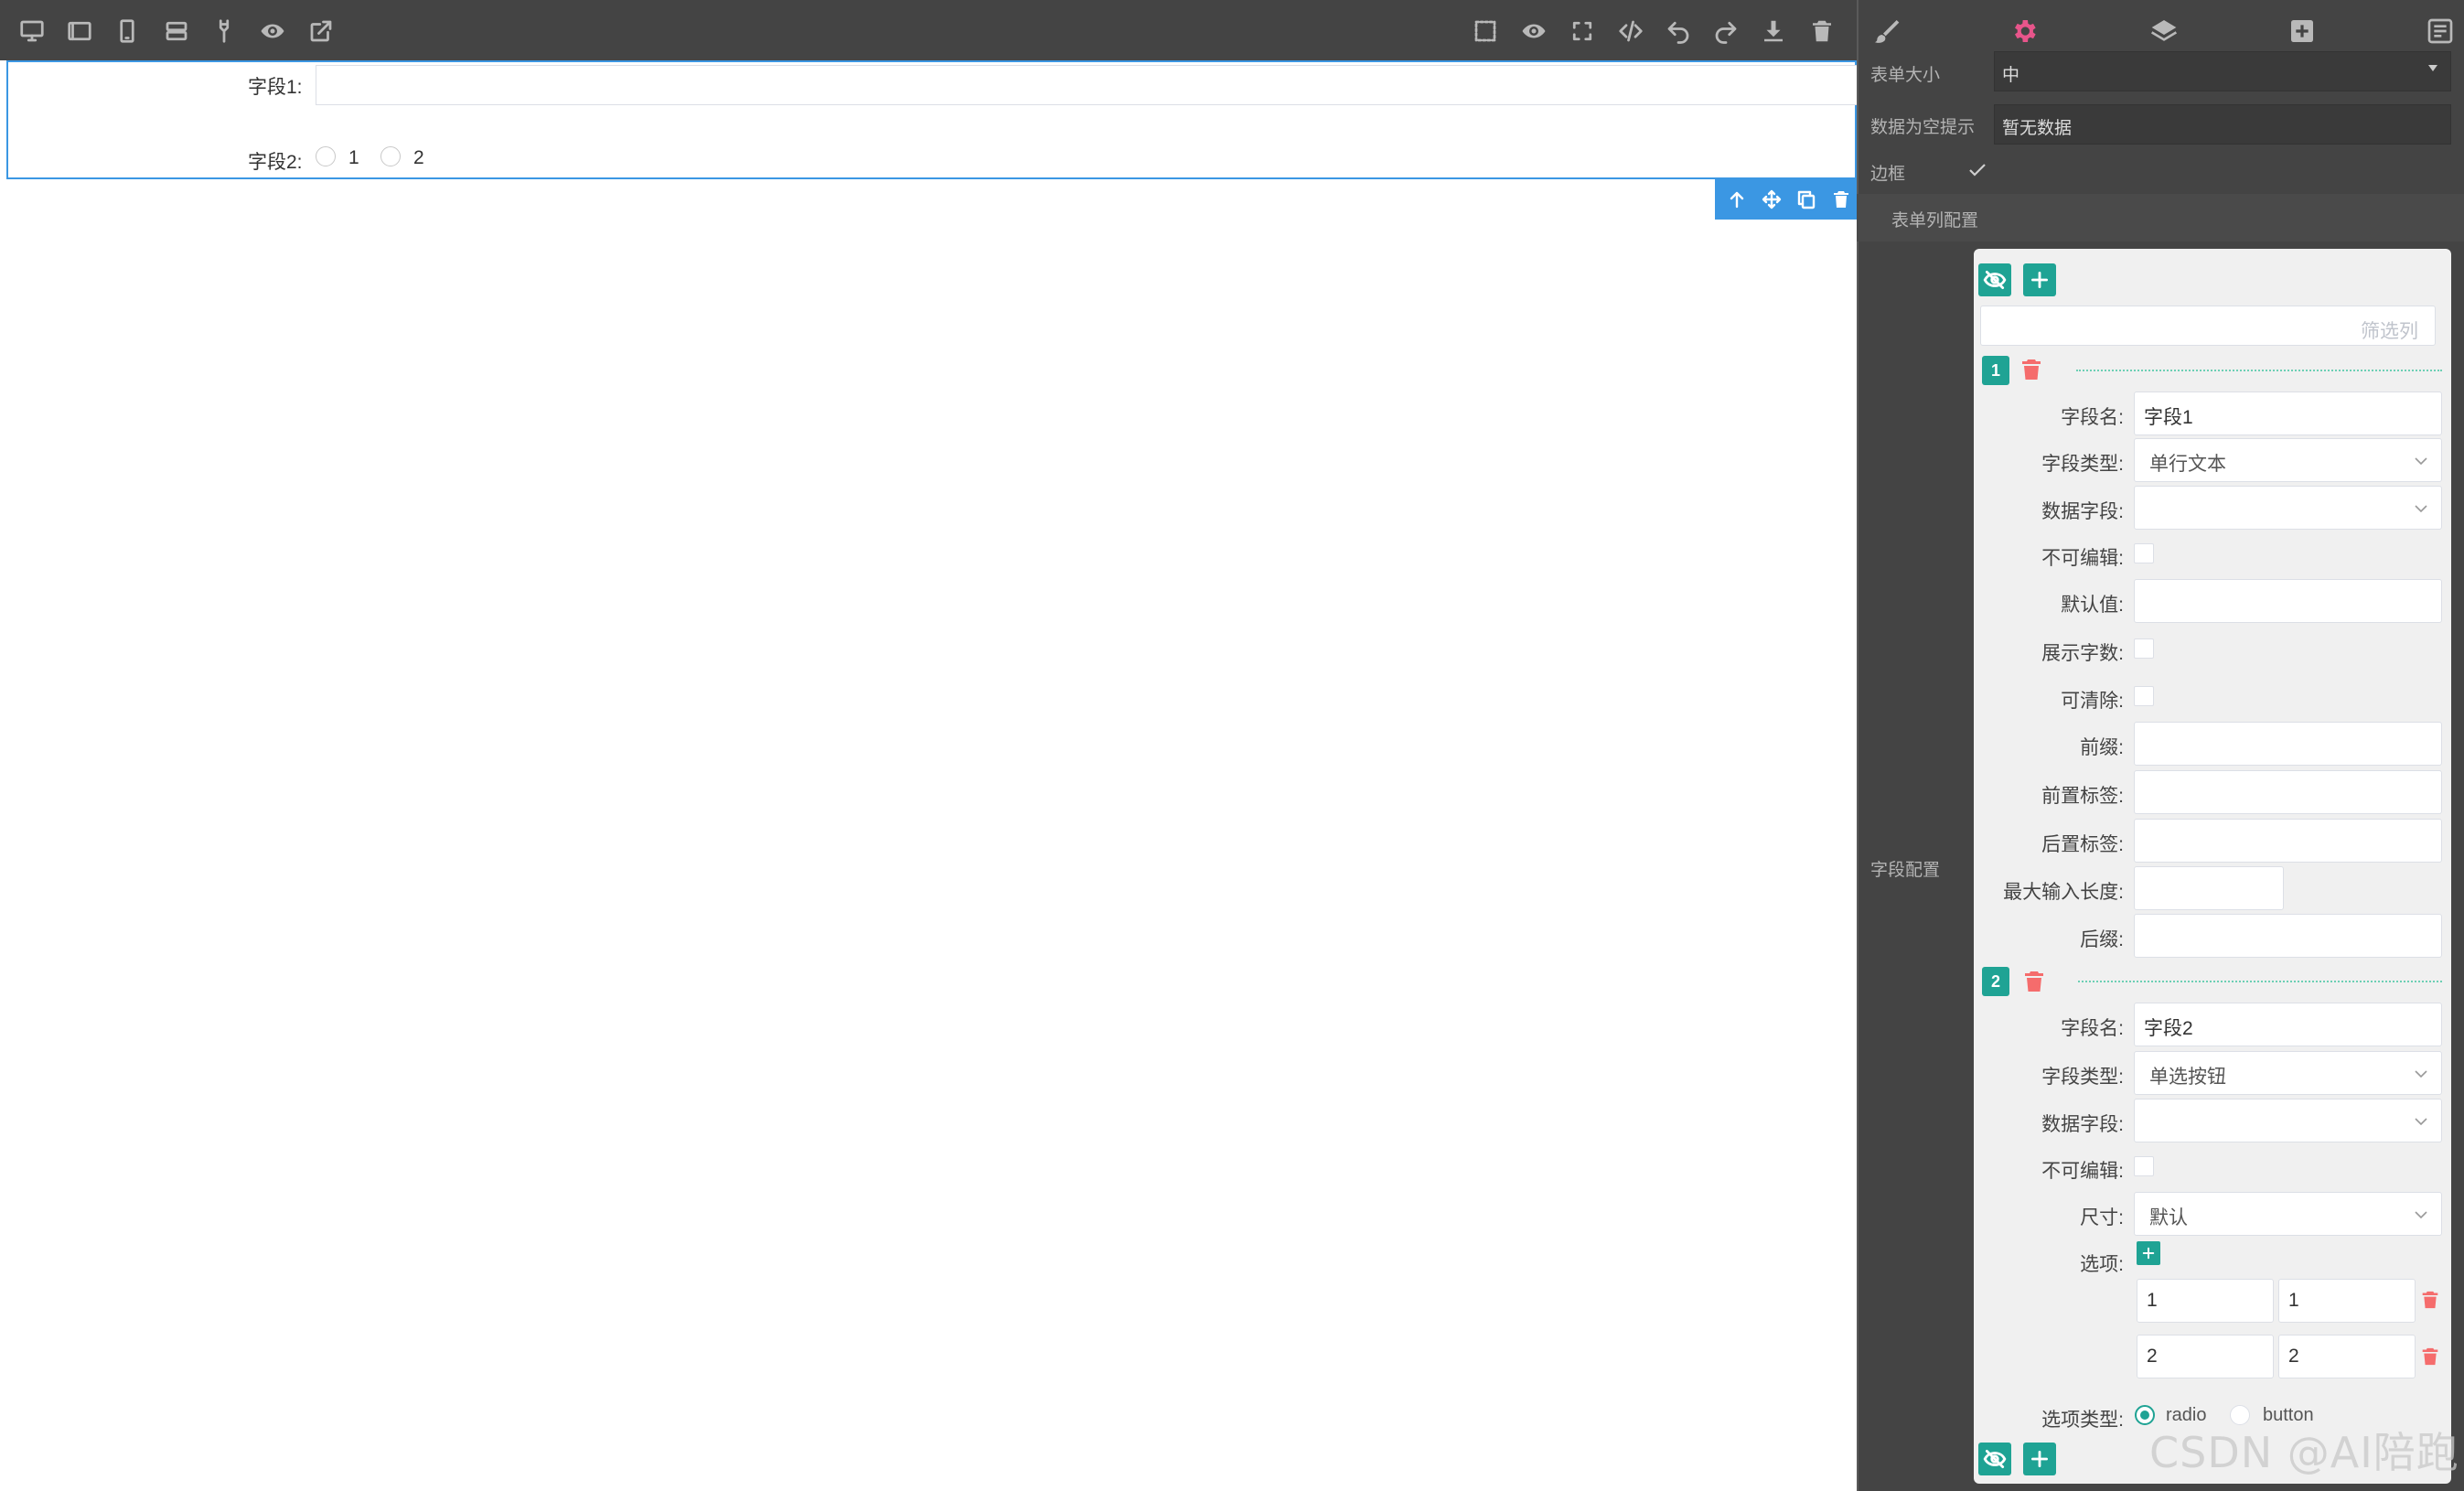 The height and width of the screenshot is (1491, 2464). I want to click on column-2-badge: 2, so click(1996, 981).